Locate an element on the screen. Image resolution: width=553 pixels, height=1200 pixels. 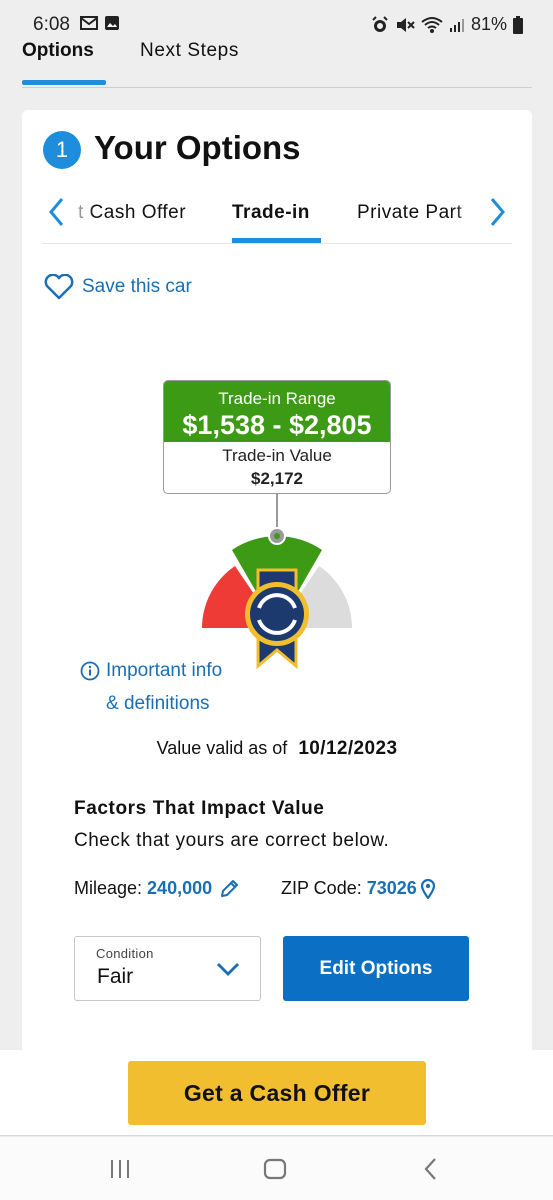
status-right: 81% is located at coordinates (447, 24).